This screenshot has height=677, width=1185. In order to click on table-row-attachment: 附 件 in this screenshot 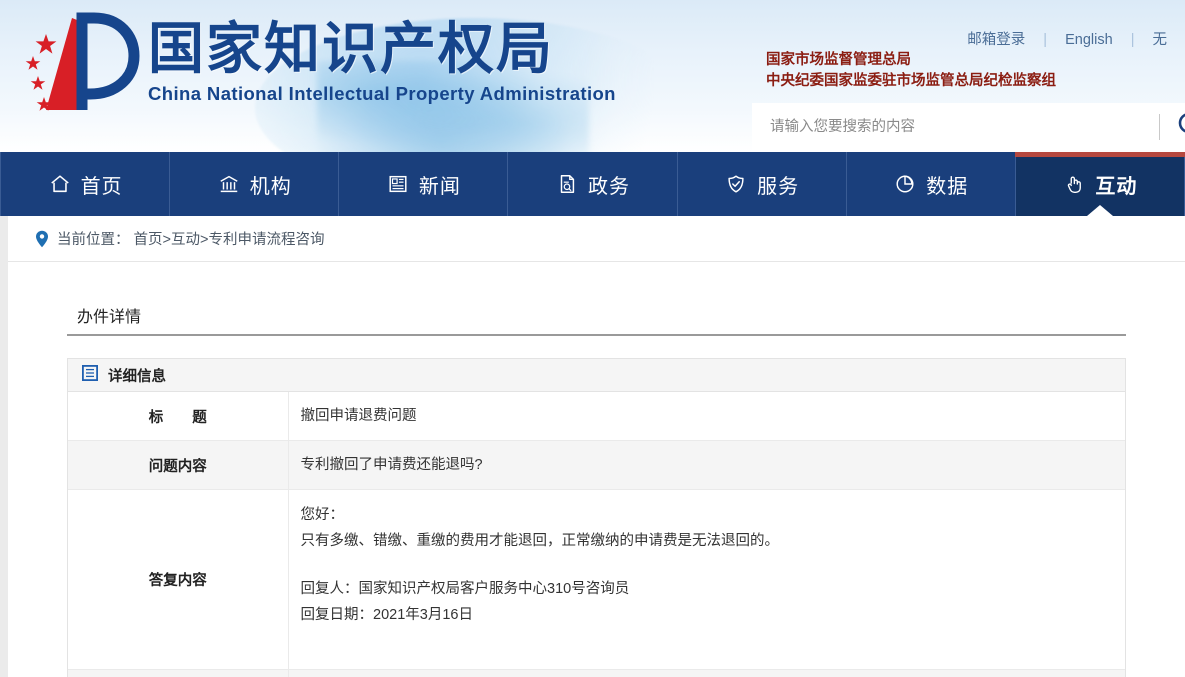, I will do `click(596, 673)`.